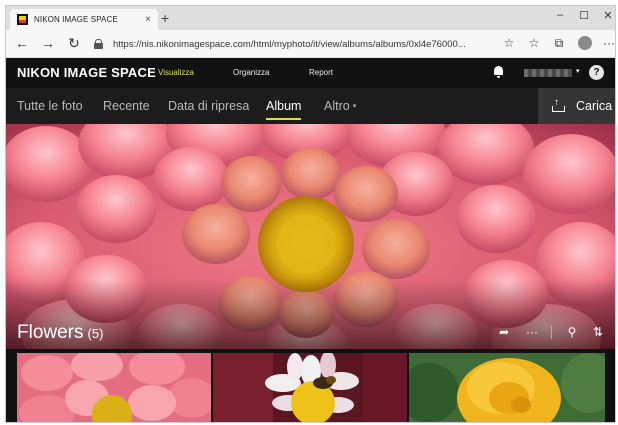  I want to click on subnav-altro: Altro ▾, so click(340, 106).